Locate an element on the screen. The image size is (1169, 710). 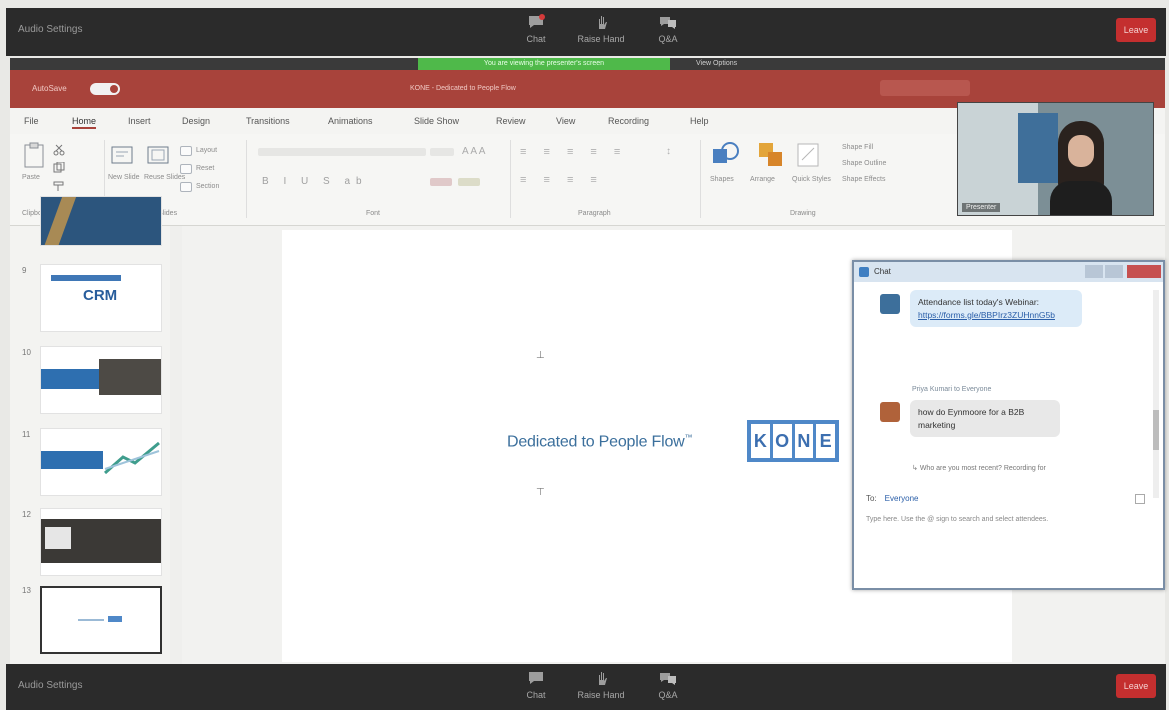
paste-label: Paste is located at coordinates (31, 177).